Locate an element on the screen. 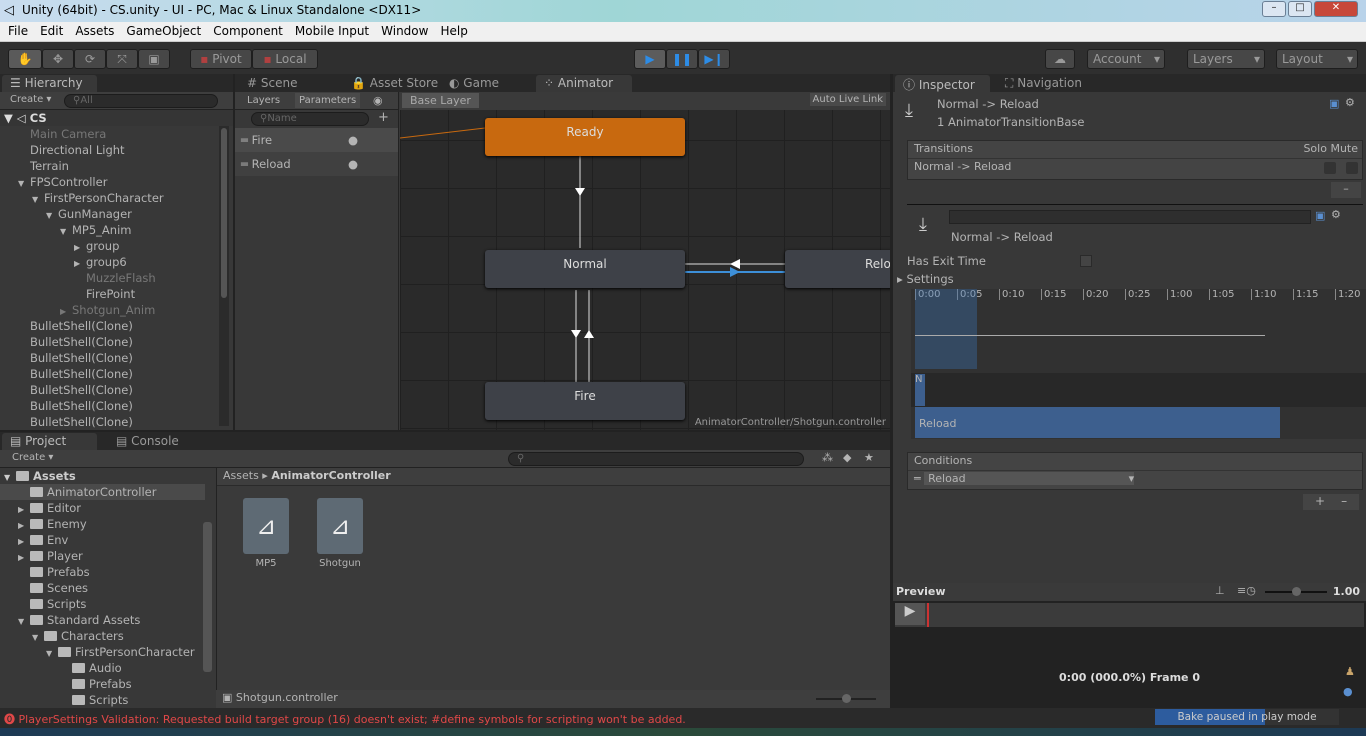  tab-navigation: ⛶ Navigation is located at coordinates (1043, 83).